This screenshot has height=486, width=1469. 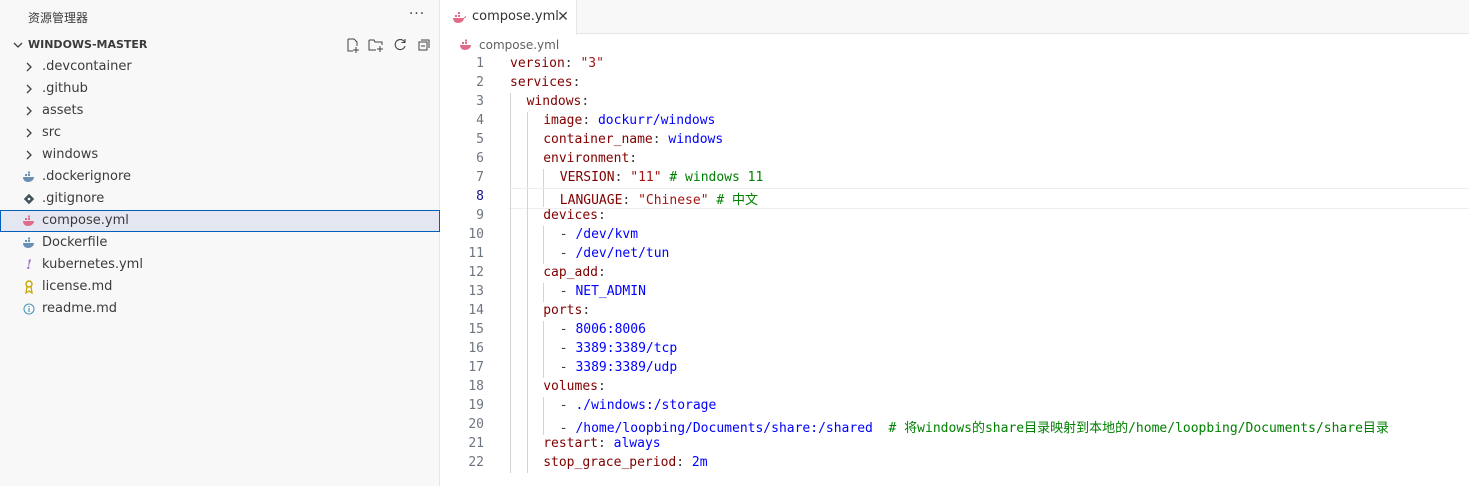 What do you see at coordinates (417, 15) in the screenshot?
I see `more-actions-button: ···` at bounding box center [417, 15].